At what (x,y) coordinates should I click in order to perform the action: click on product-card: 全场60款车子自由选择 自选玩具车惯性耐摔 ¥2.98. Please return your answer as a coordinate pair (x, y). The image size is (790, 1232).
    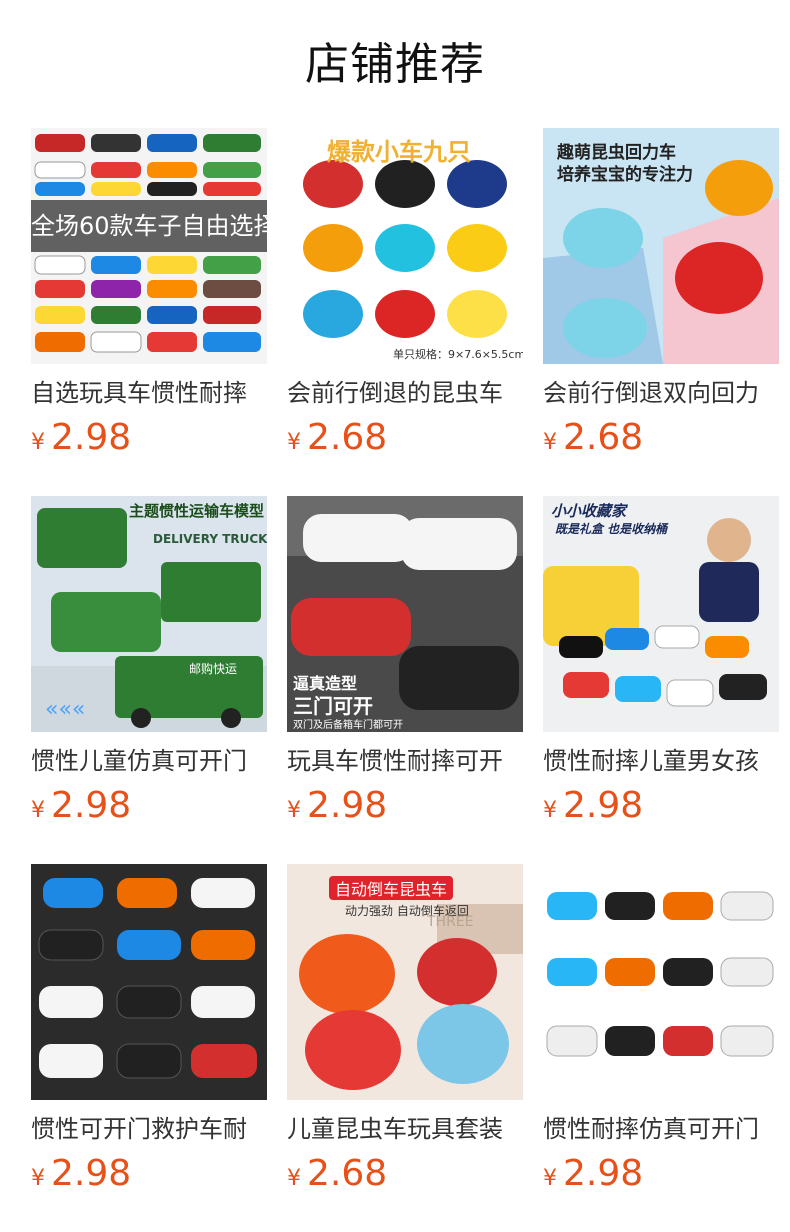
    Looking at the image, I should click on (149, 312).